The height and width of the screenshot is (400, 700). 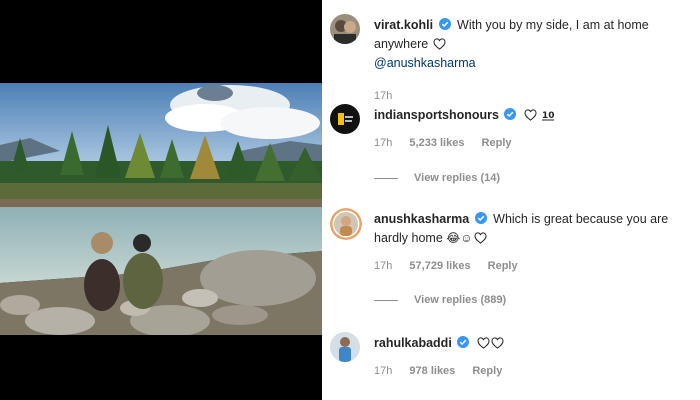 I want to click on comment-content: rahulkabaddi 17h 978 likes Reply, so click(x=535, y=357).